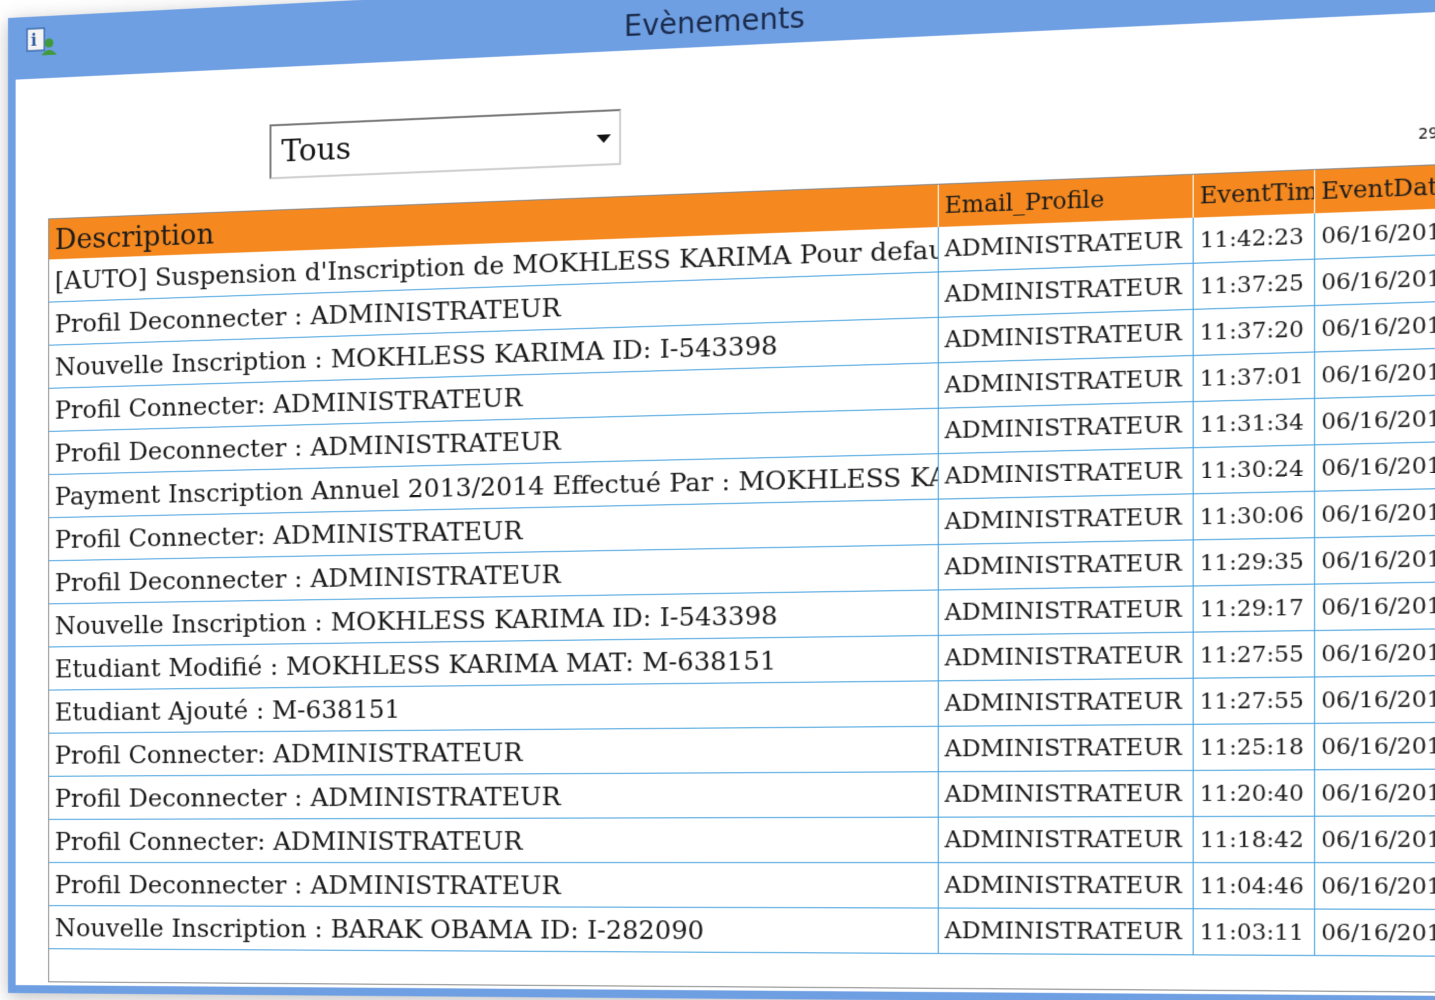 The width and height of the screenshot is (1435, 1000). I want to click on event-filter-dropdown: Tous, so click(445, 144).